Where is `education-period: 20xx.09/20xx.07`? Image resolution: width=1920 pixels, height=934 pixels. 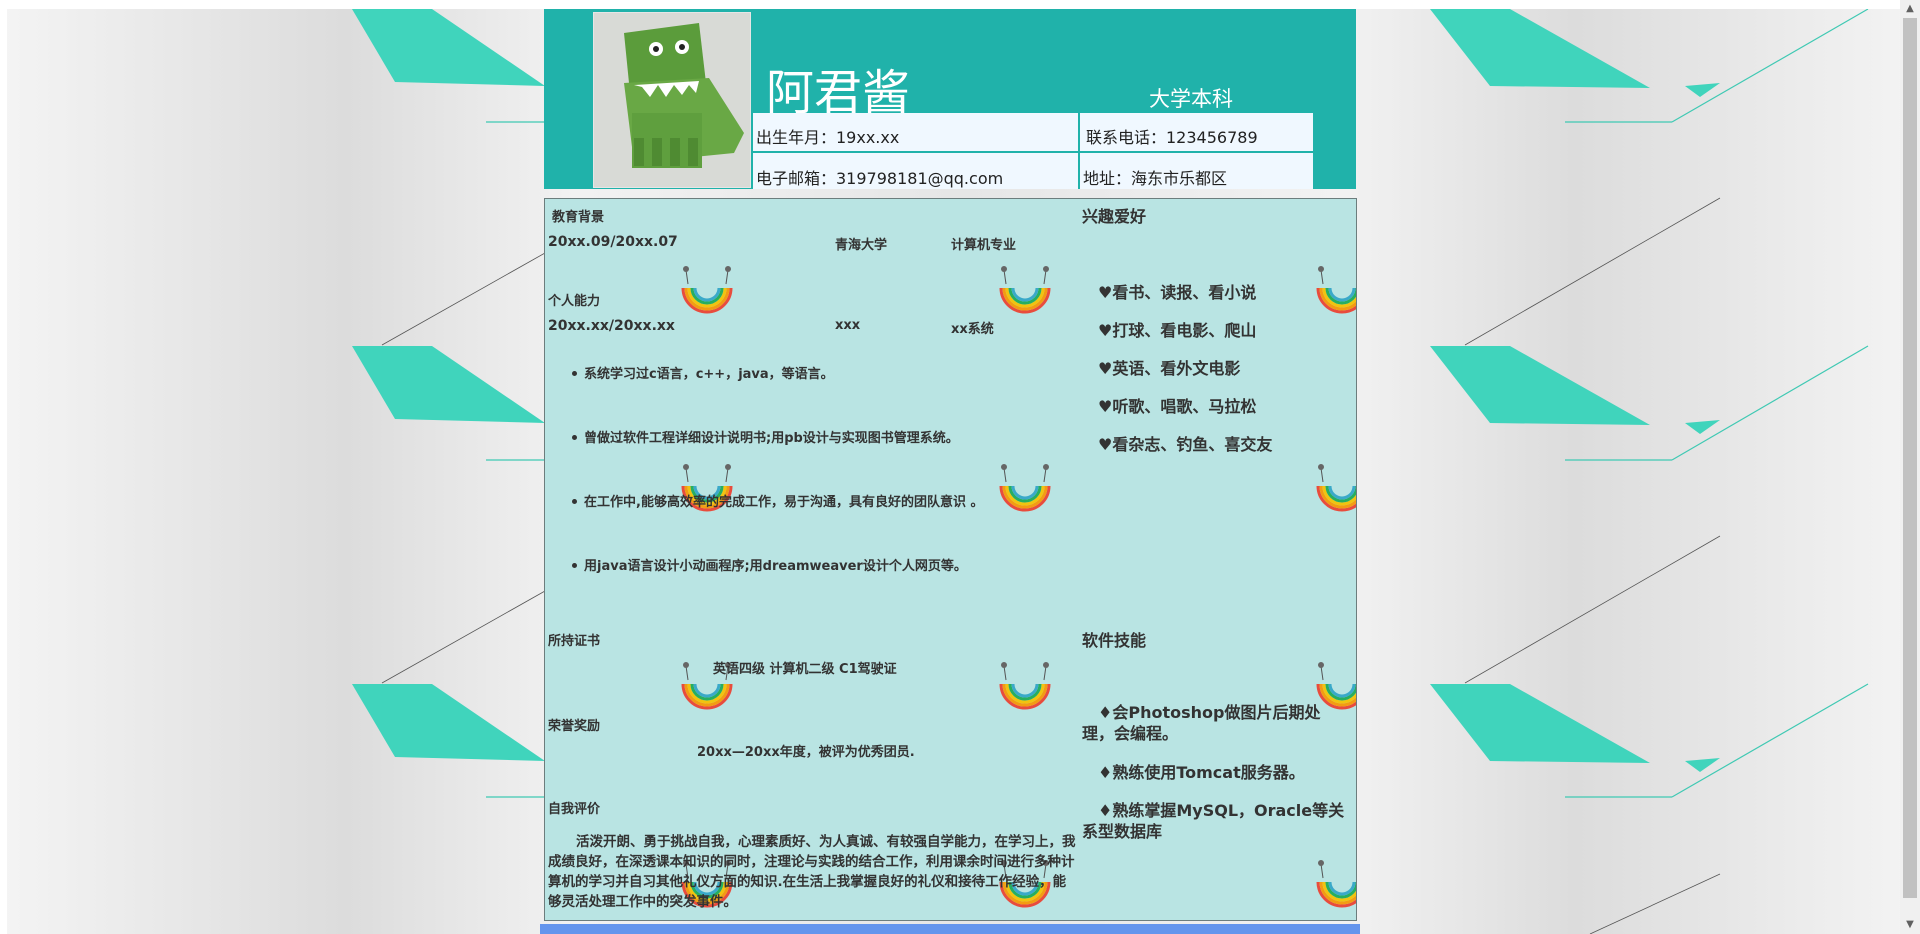
education-period: 20xx.09/20xx.07 is located at coordinates (613, 242).